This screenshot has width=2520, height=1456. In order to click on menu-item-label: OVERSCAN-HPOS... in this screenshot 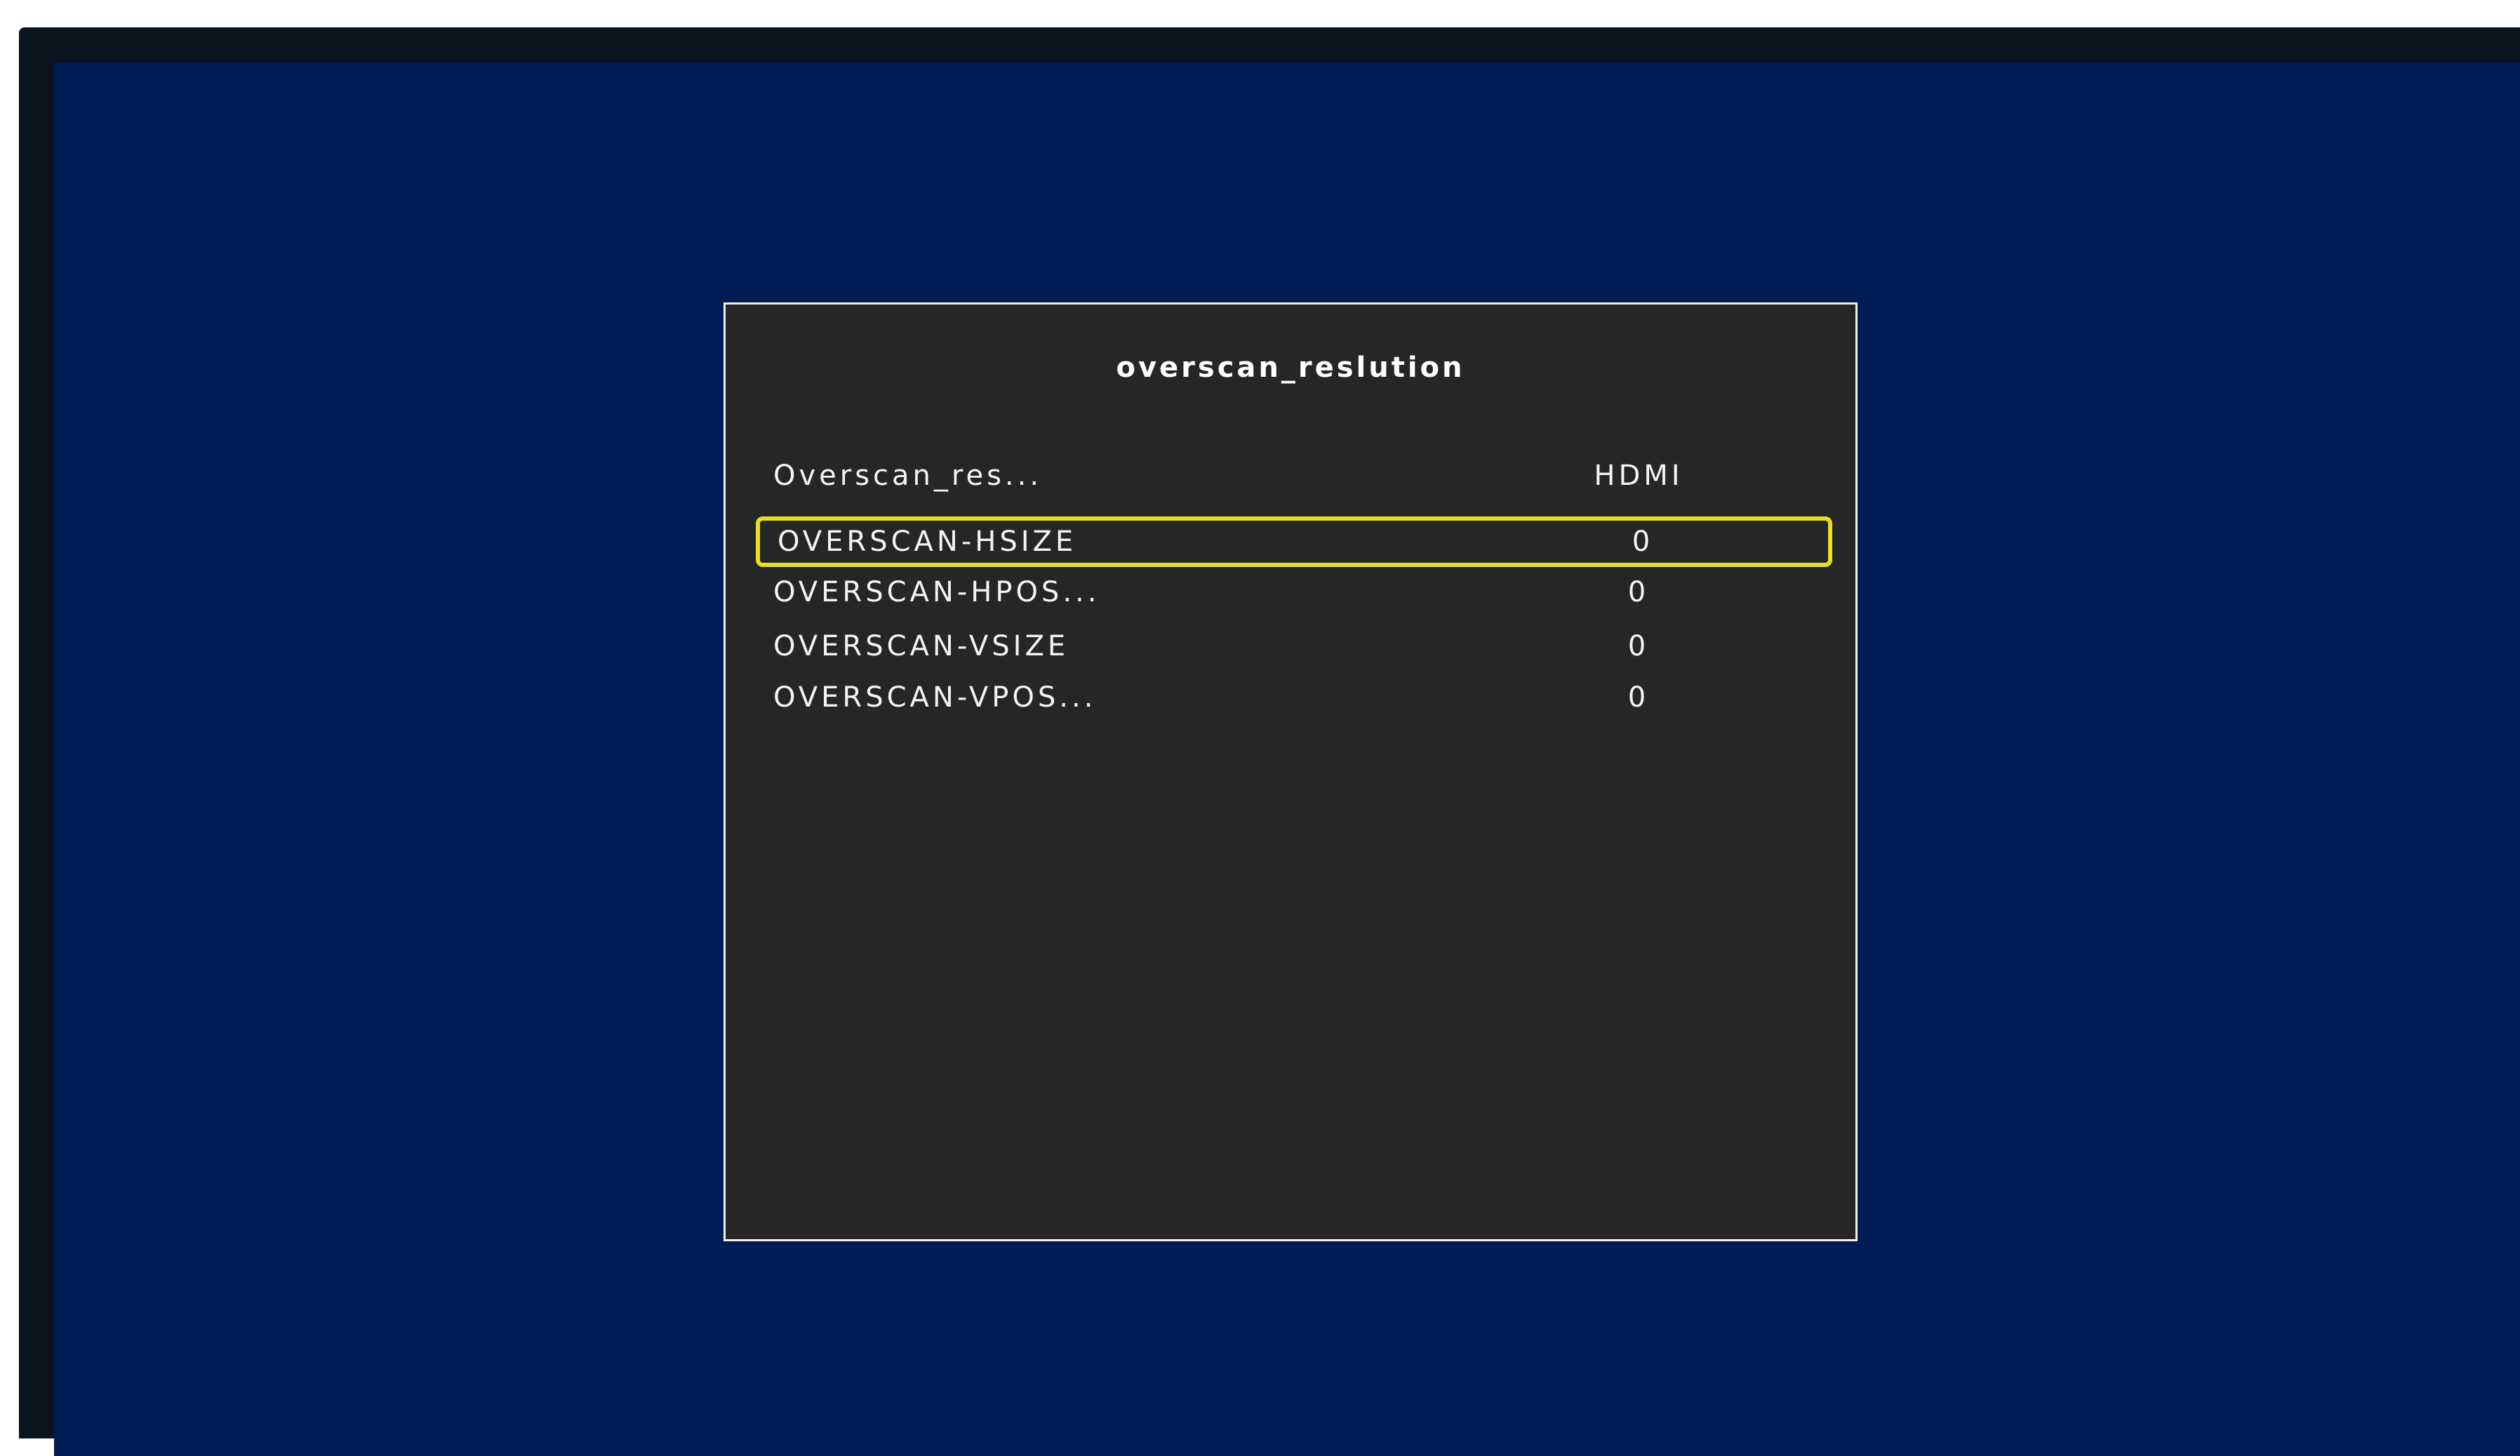, I will do `click(936, 592)`.